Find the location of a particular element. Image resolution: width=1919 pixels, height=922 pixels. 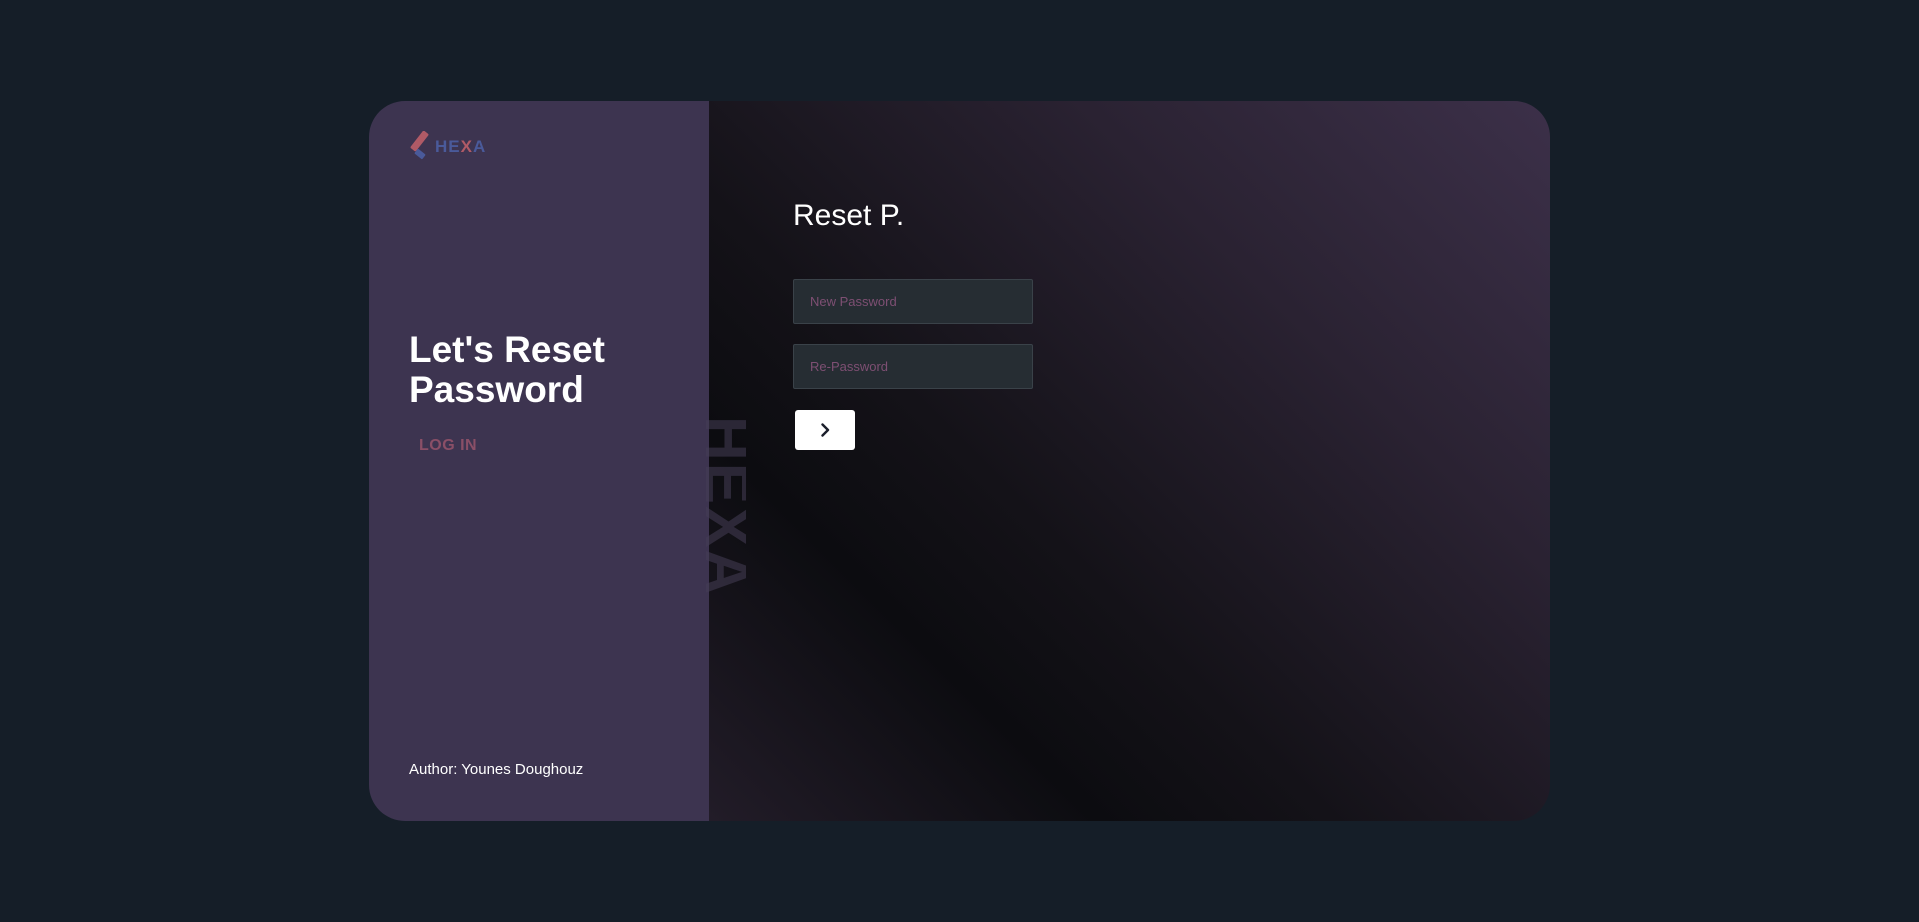

submit-button is located at coordinates (825, 430).